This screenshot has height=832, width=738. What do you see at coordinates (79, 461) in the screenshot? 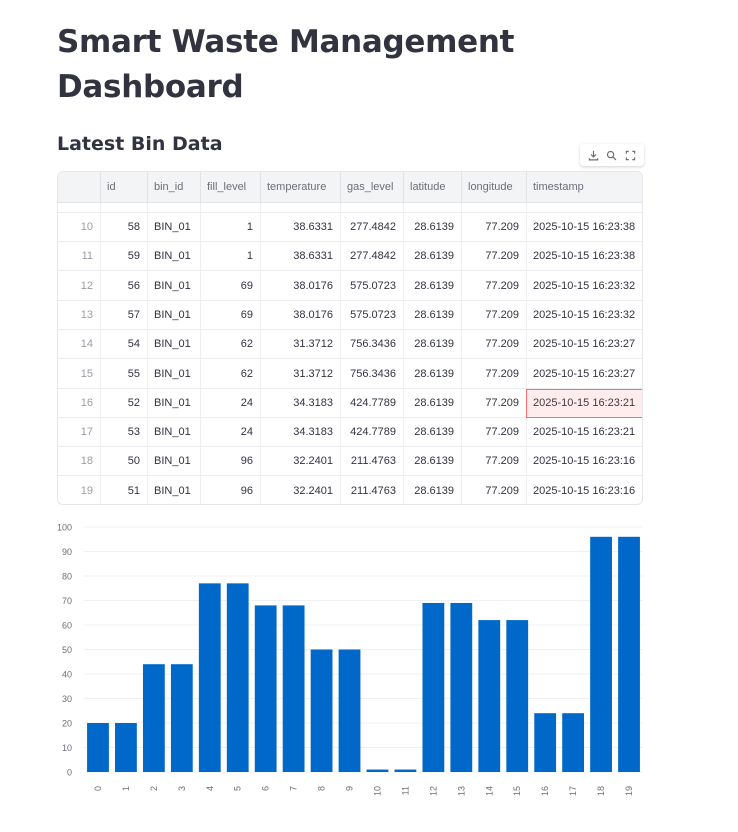
I see `cell-row-index: 18` at bounding box center [79, 461].